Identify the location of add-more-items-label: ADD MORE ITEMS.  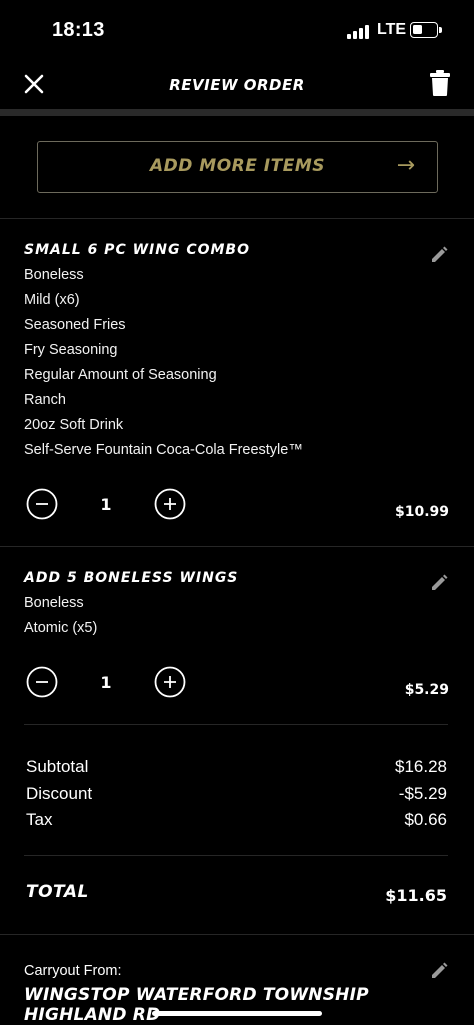
(237, 166).